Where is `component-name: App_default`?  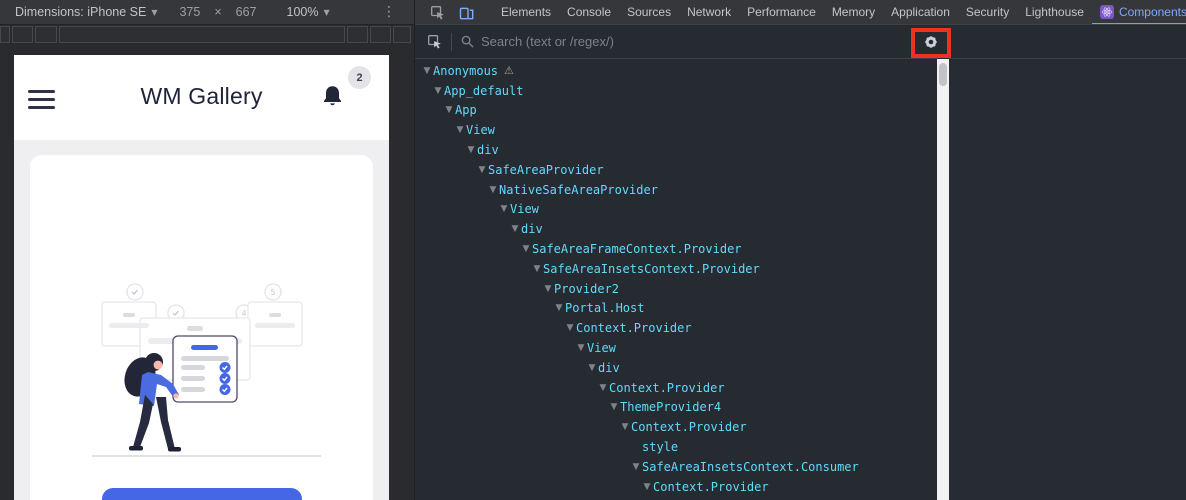 component-name: App_default is located at coordinates (484, 90).